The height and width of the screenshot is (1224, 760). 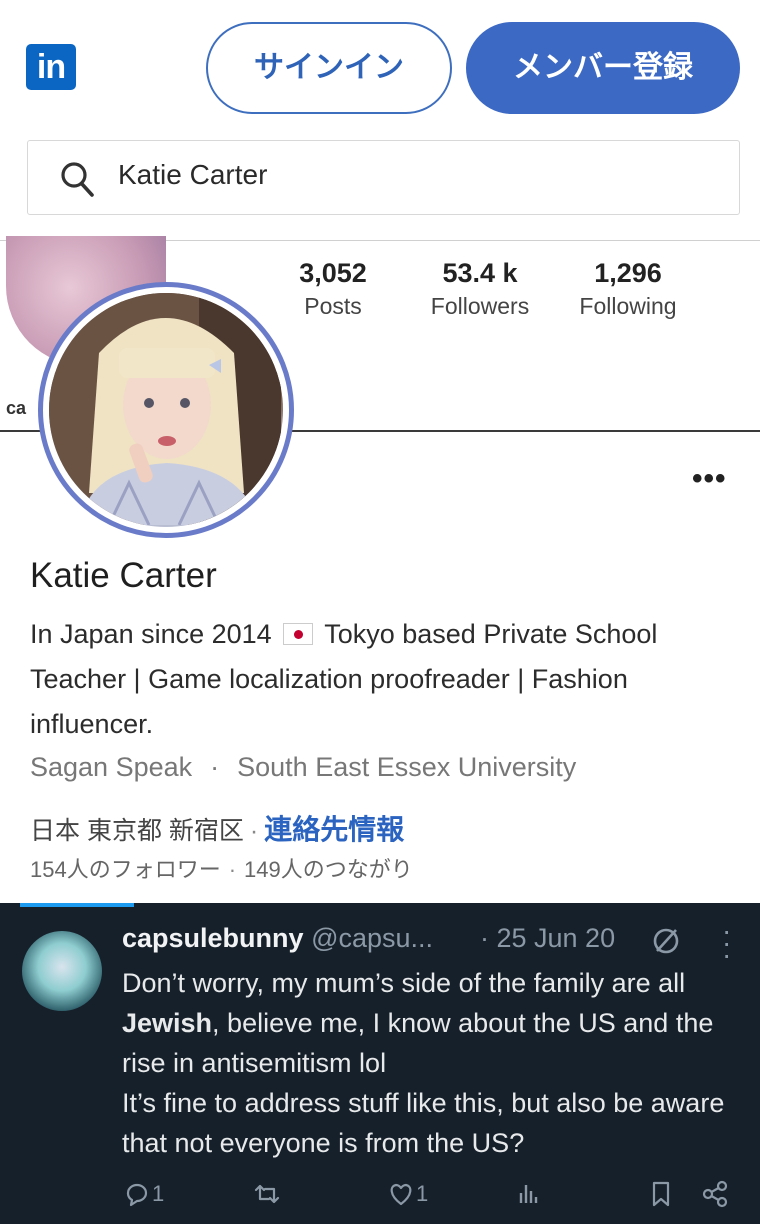 I want to click on stat-following-label: Following, so click(x=628, y=306).